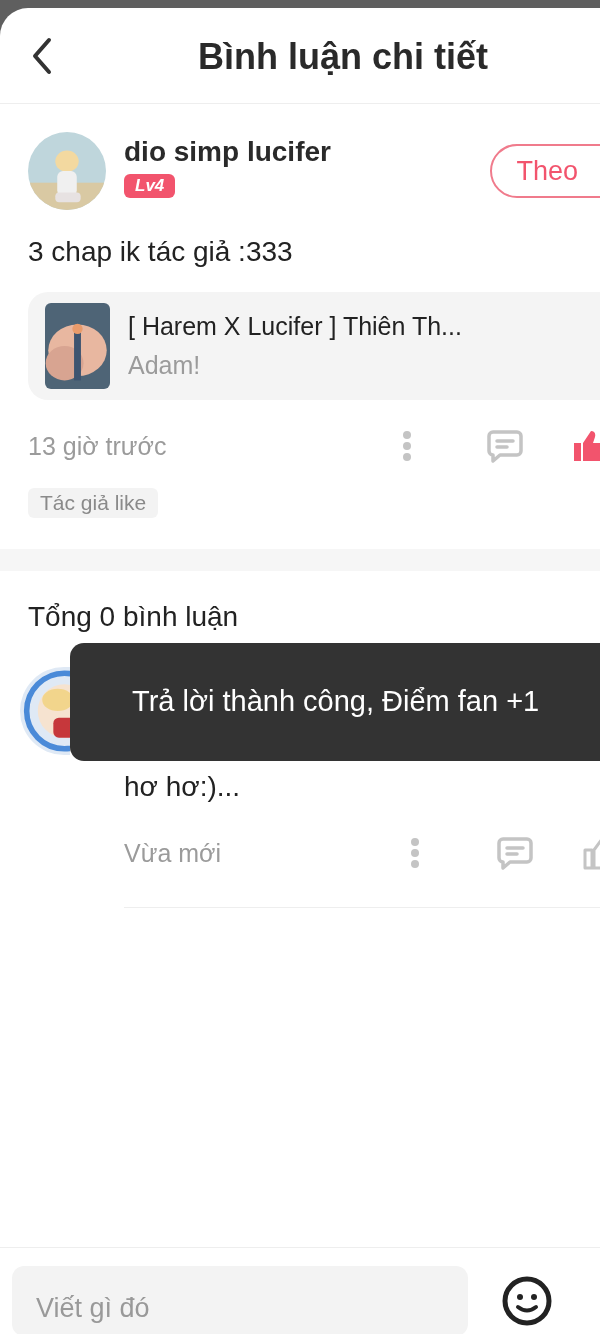  Describe the element at coordinates (335, 702) in the screenshot. I see `success-toast: Trả lời thành công, Điểm fan +1` at that location.